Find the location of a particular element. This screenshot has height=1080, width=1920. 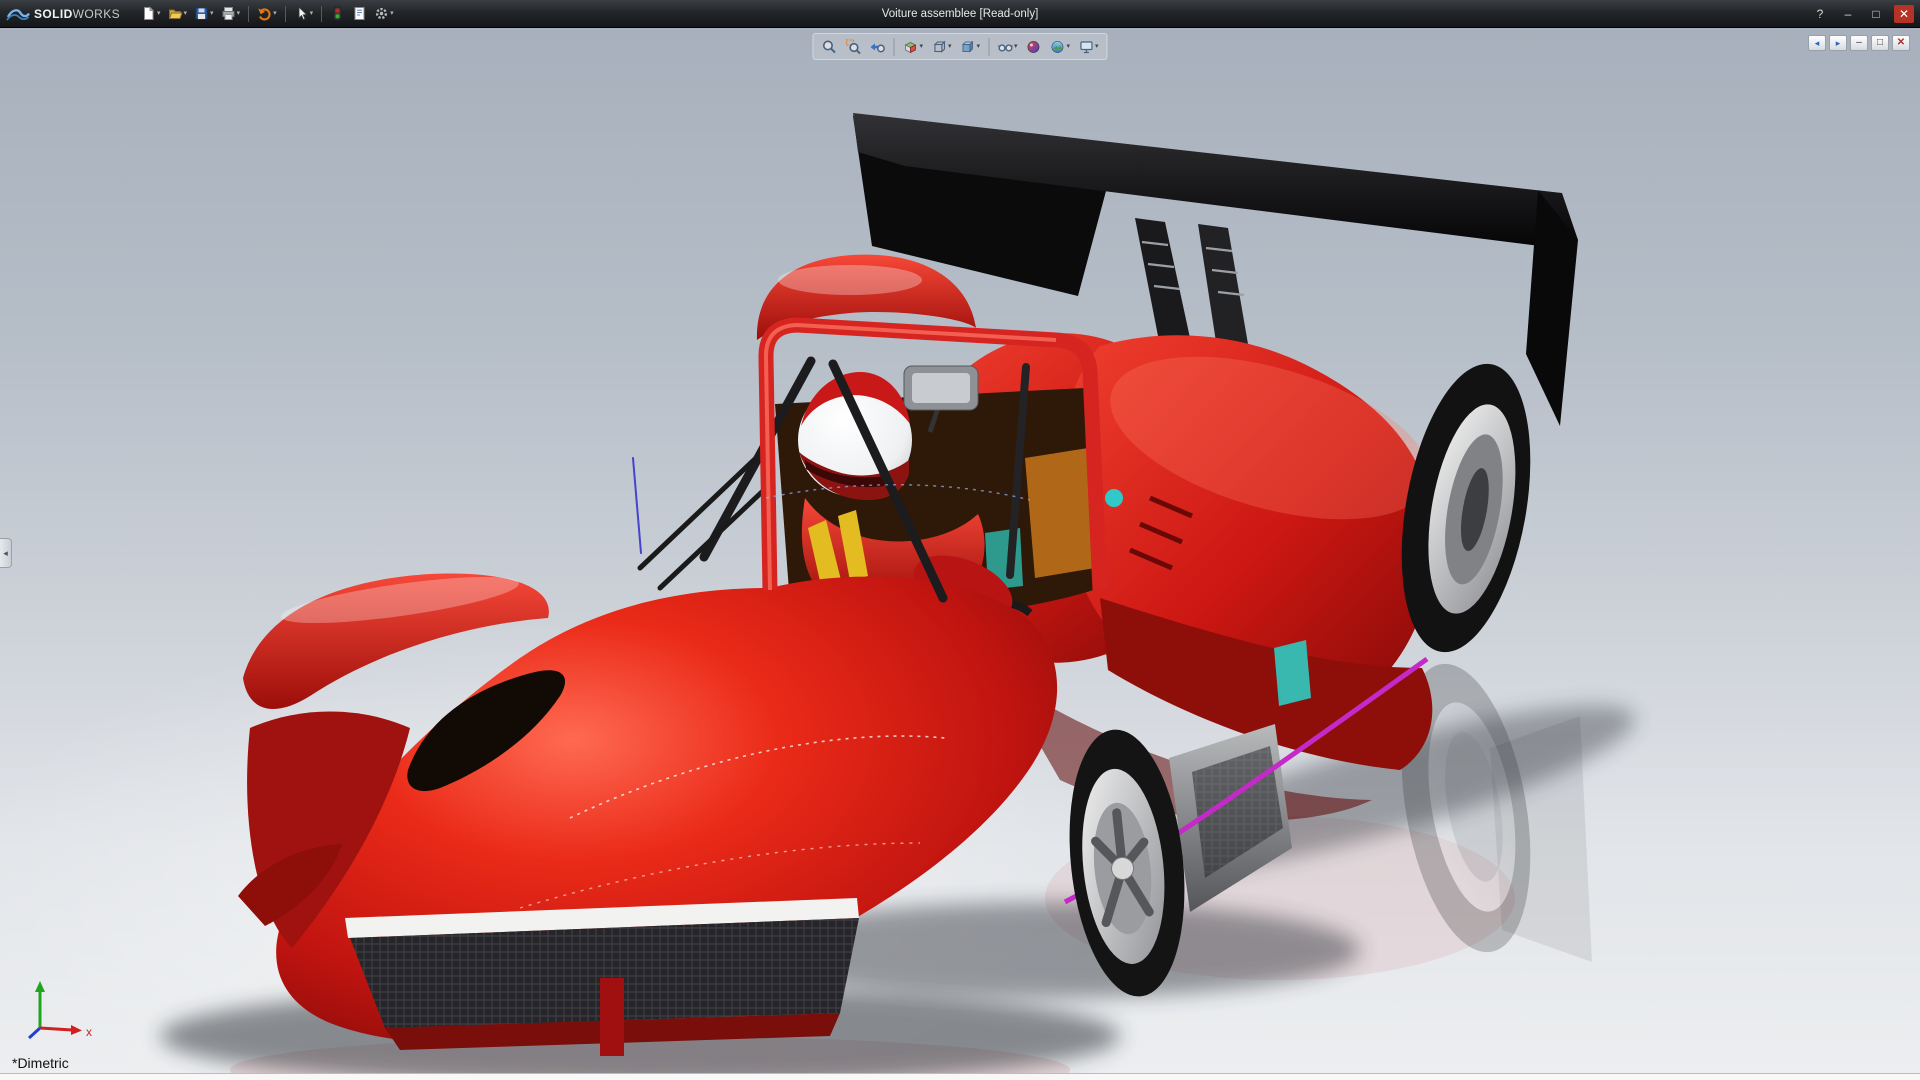

apply-scene-icon is located at coordinates (1057, 46).